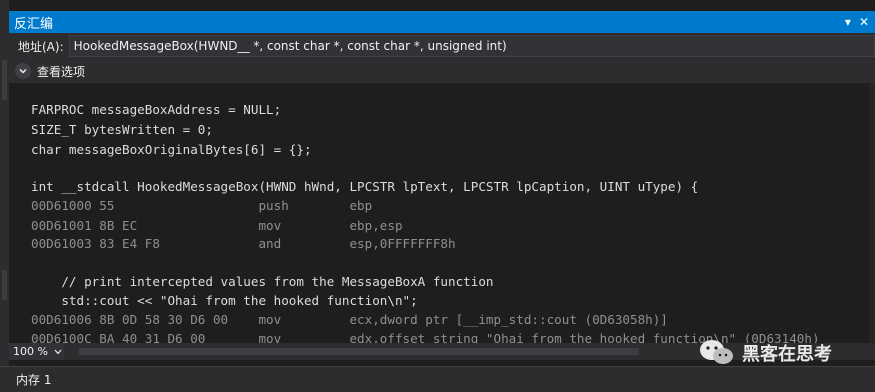  Describe the element at coordinates (716, 352) in the screenshot. I see `wechat-icon` at that location.